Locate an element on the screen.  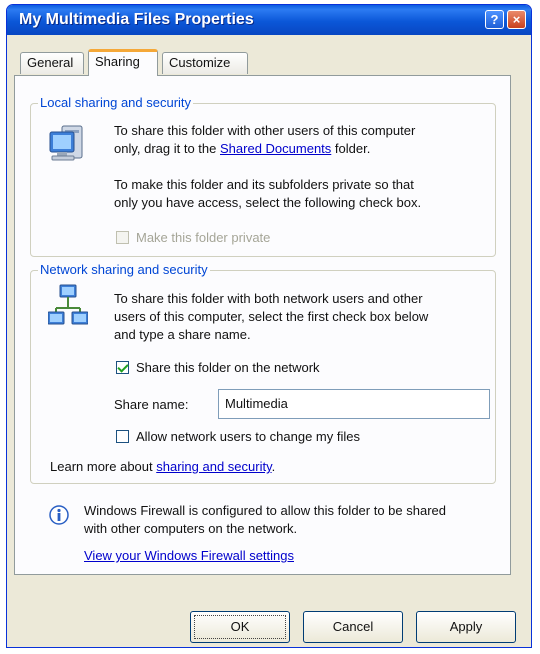
apply-button: Apply is located at coordinates (466, 627).